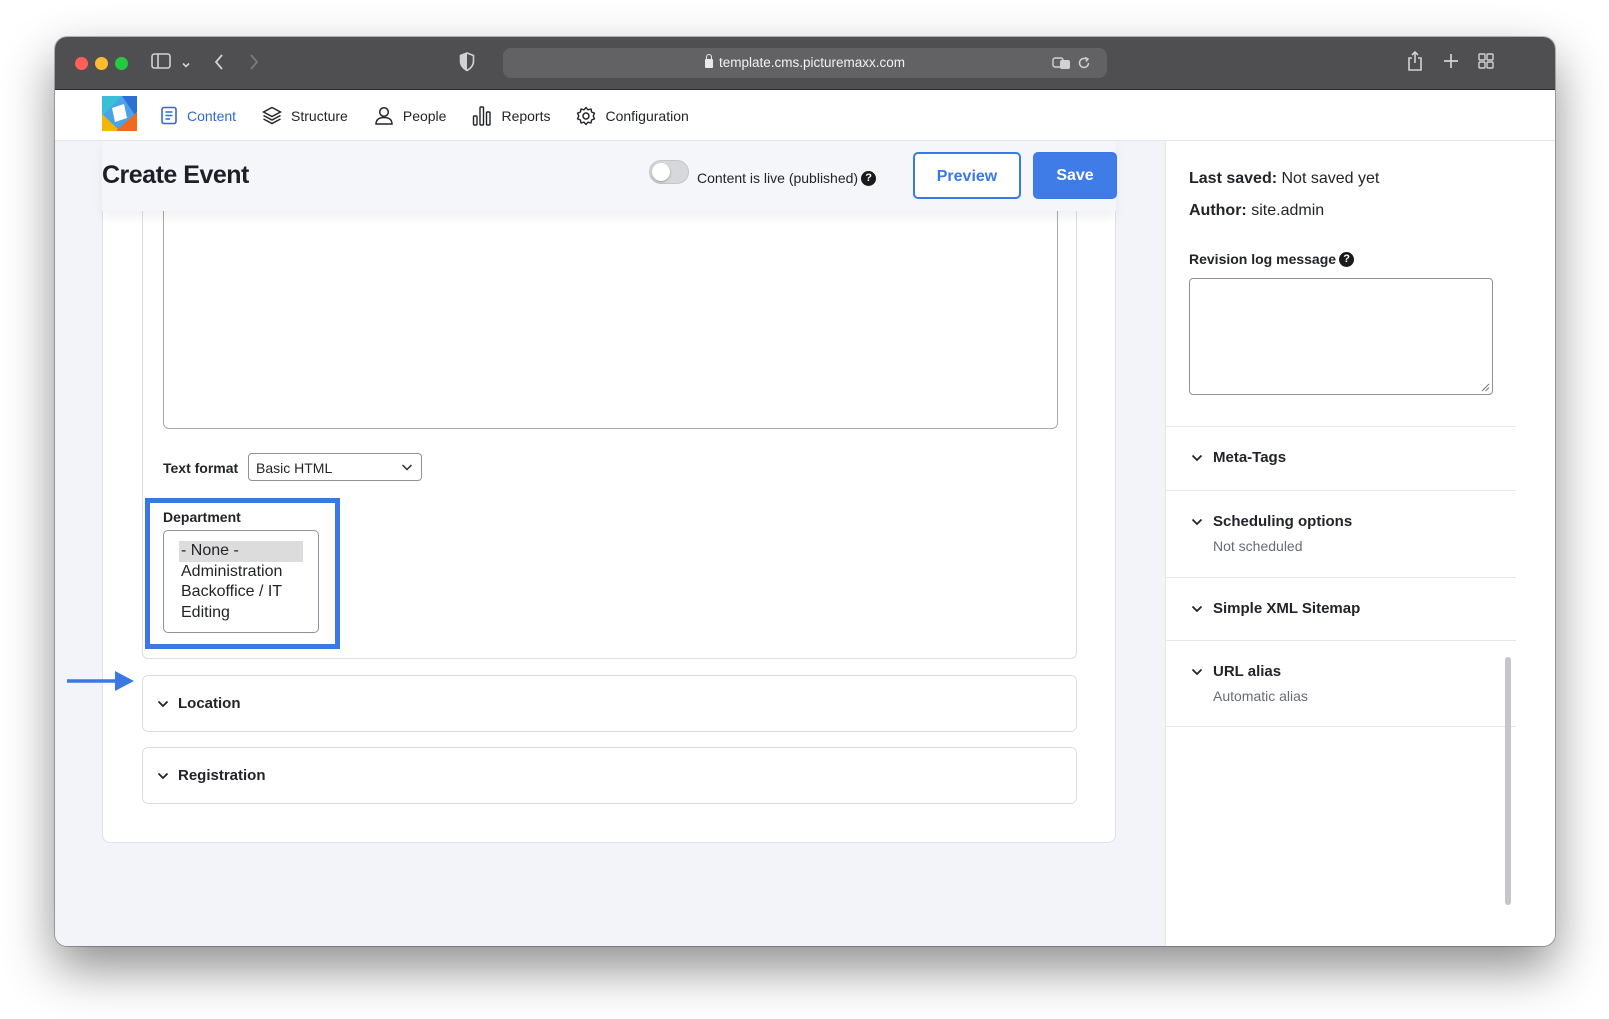 This screenshot has height=1019, width=1609. What do you see at coordinates (812, 62) in the screenshot?
I see `url-text: template.cms.picturemaxx.com` at bounding box center [812, 62].